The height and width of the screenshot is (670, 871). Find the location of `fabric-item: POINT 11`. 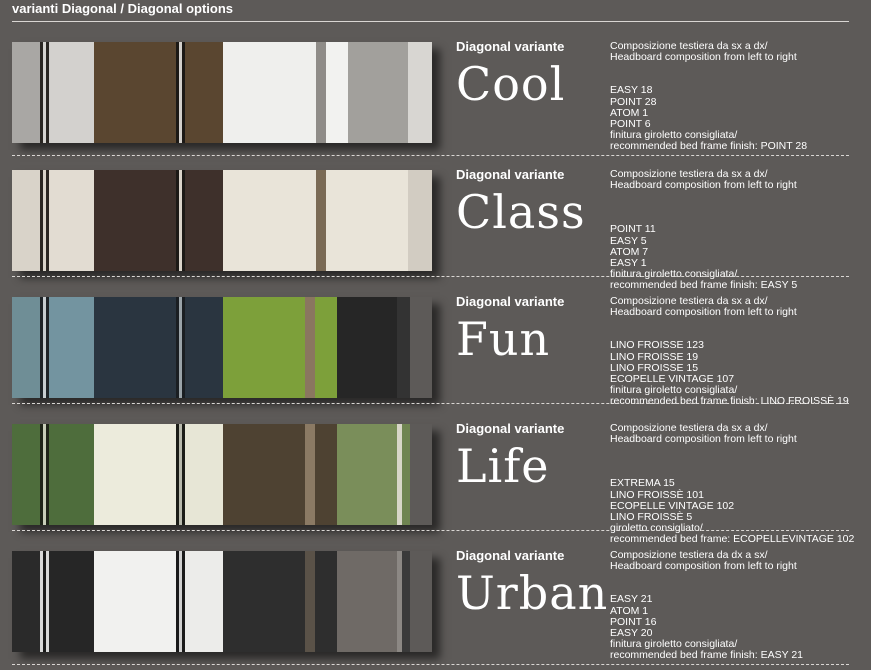

fabric-item: POINT 11 is located at coordinates (633, 229).